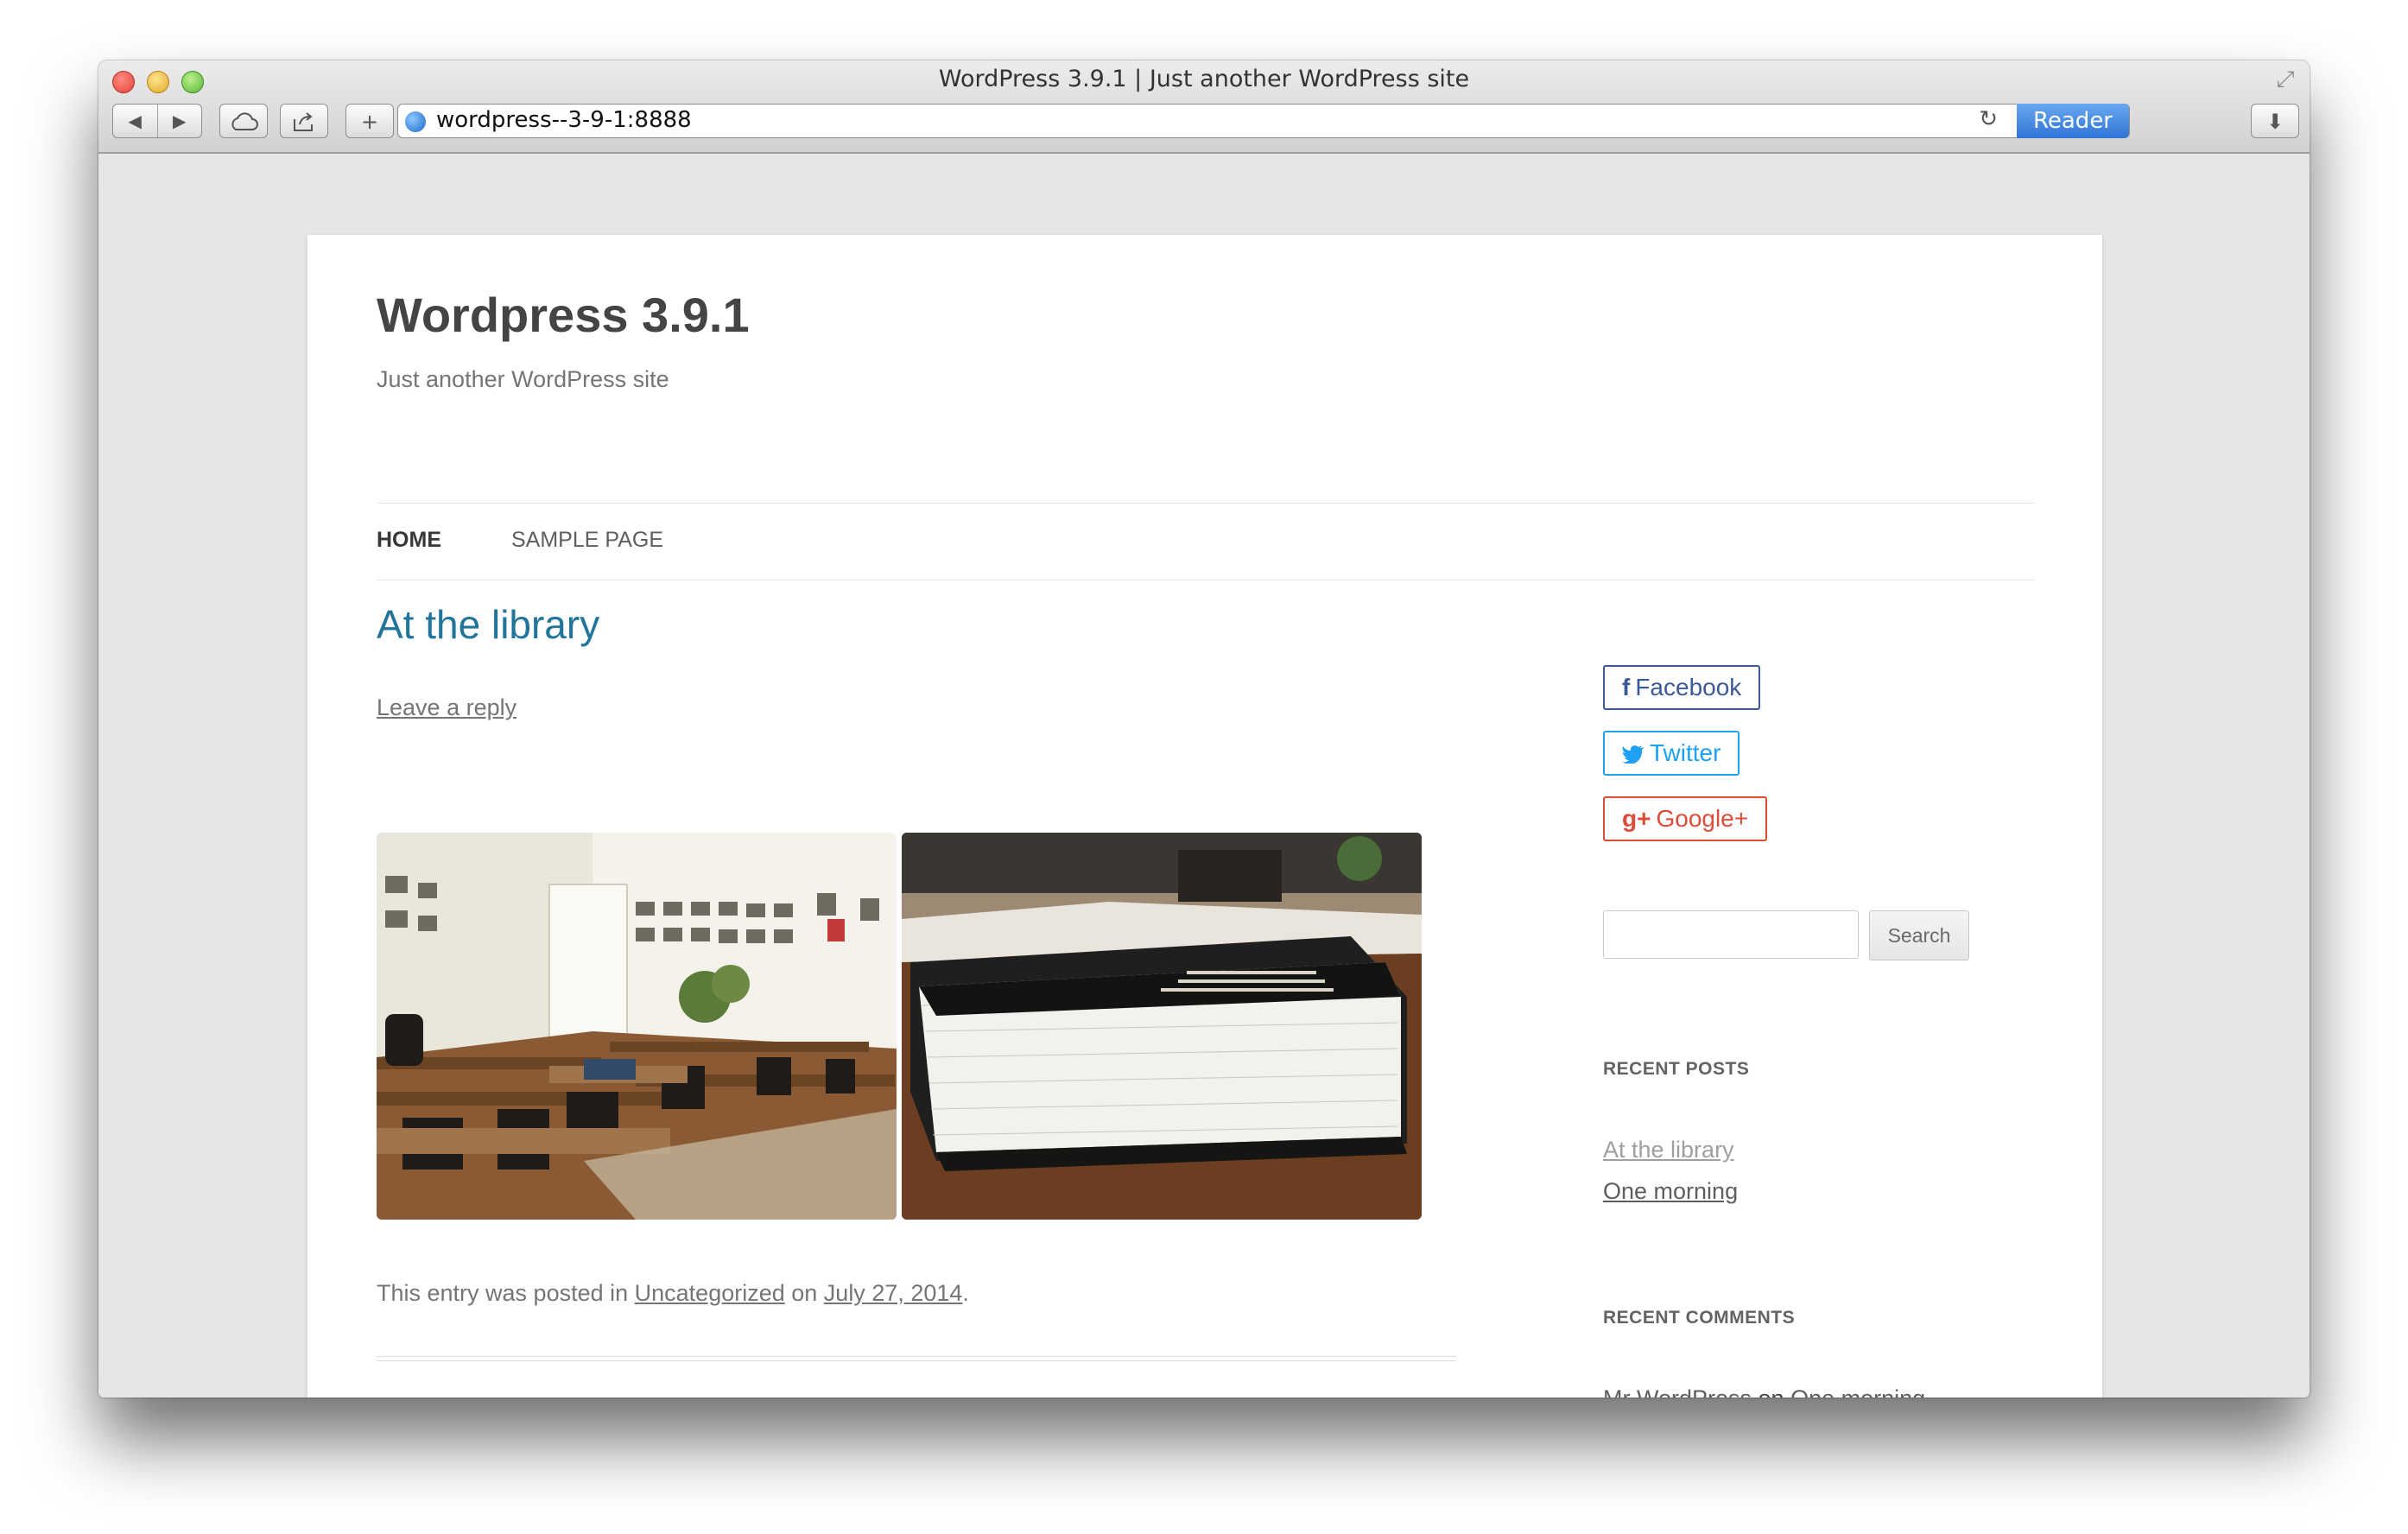 The width and height of the screenshot is (2408, 1534). Describe the element at coordinates (587, 540) in the screenshot. I see `nav-item-sample-page: SAMPLE PAGE` at that location.